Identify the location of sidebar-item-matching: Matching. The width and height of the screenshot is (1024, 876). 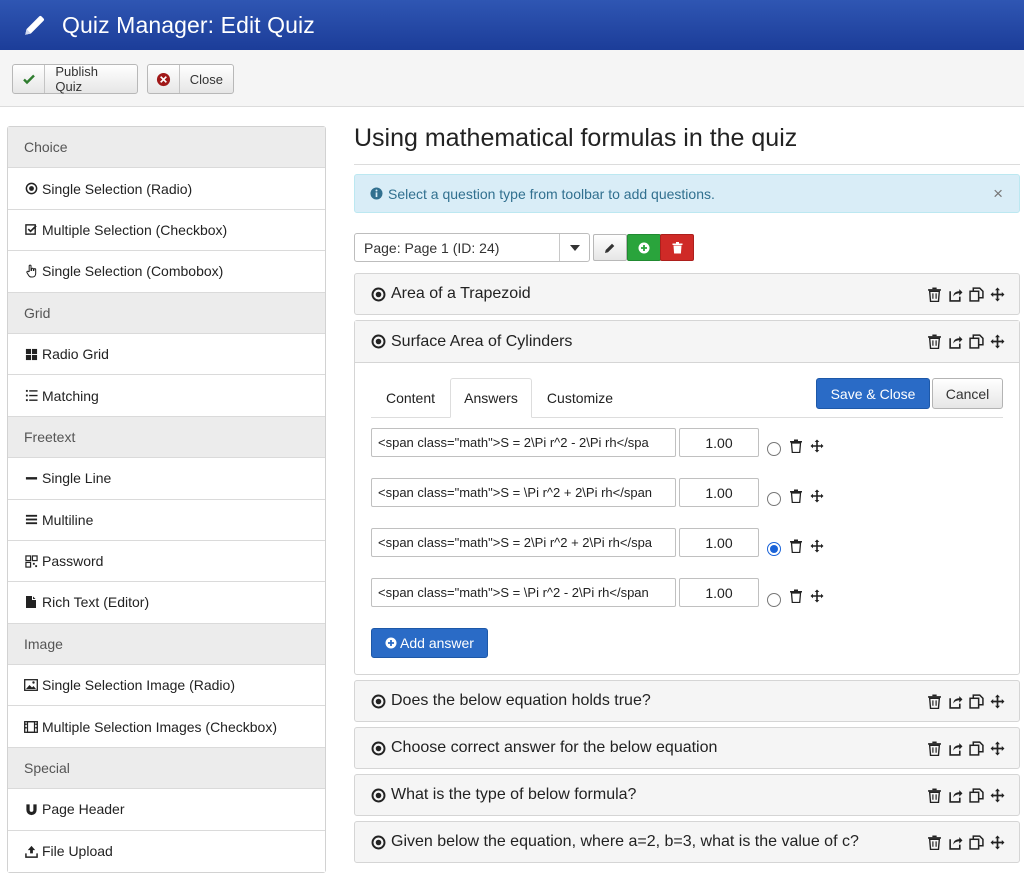
(166, 396).